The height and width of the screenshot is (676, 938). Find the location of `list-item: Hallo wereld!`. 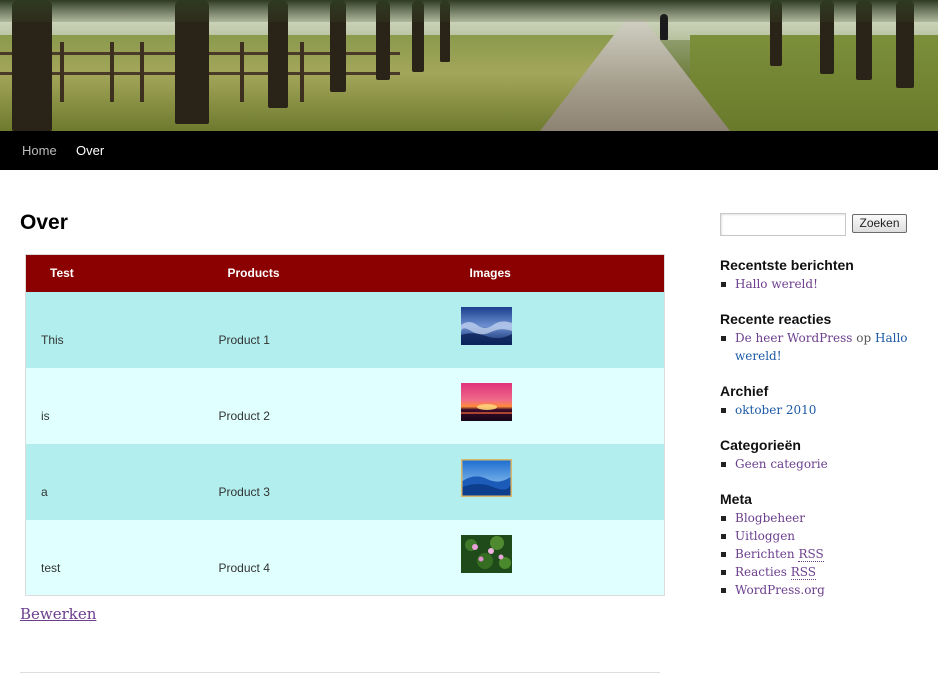

list-item: Hallo wereld! is located at coordinates (820, 284).